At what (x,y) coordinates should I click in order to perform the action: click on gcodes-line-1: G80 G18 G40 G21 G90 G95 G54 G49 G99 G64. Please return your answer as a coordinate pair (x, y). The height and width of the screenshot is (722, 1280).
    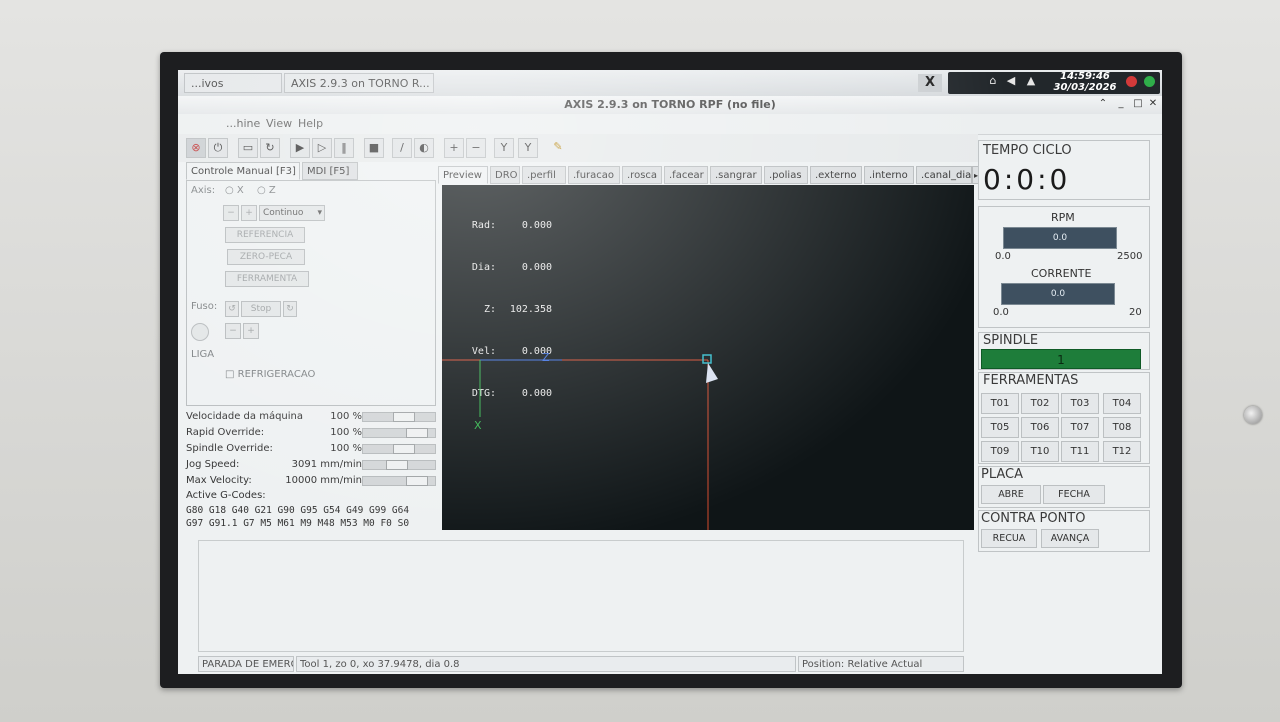
    Looking at the image, I should click on (298, 510).